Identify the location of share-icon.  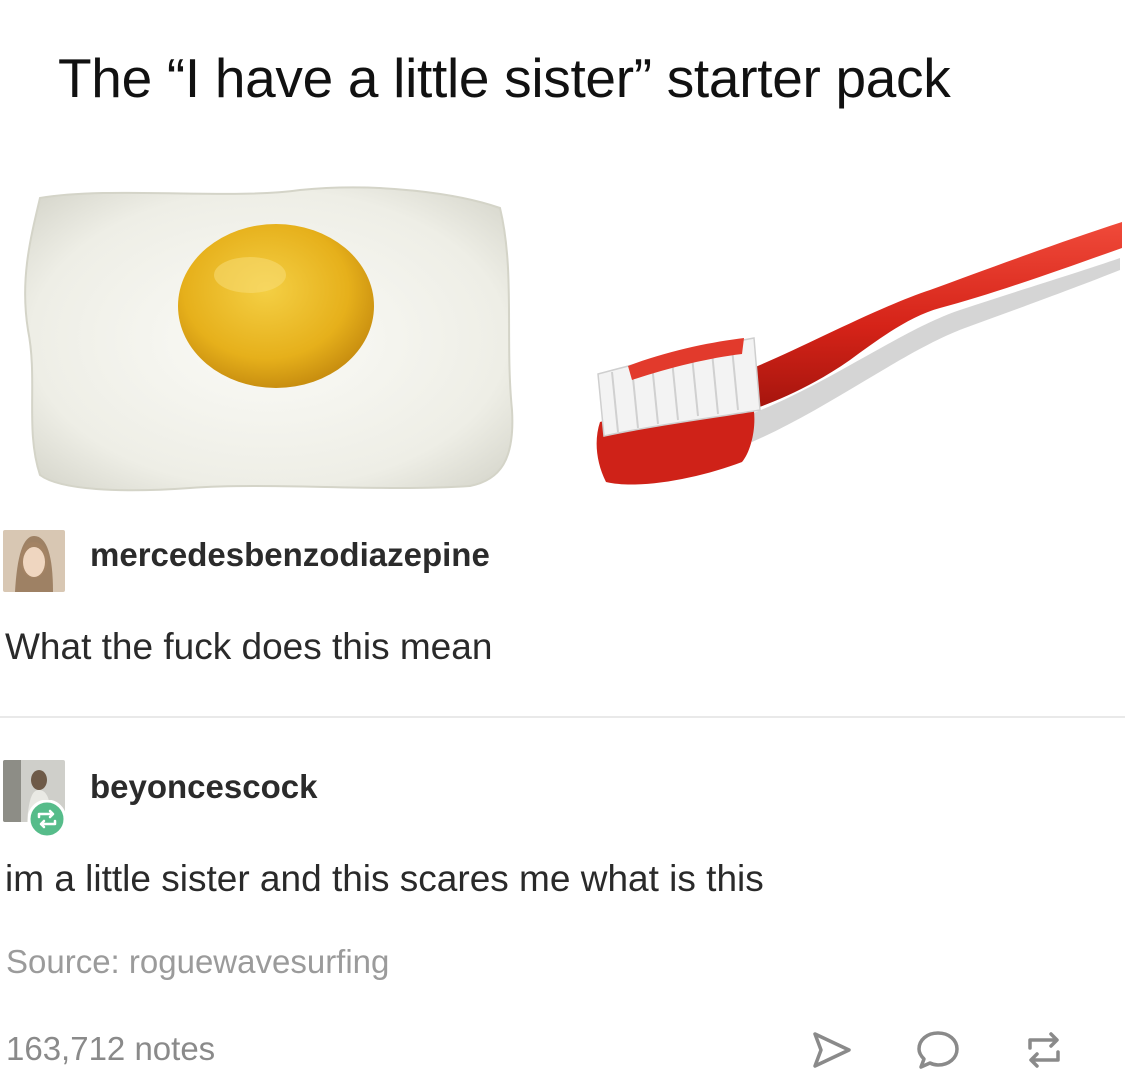
(832, 1050).